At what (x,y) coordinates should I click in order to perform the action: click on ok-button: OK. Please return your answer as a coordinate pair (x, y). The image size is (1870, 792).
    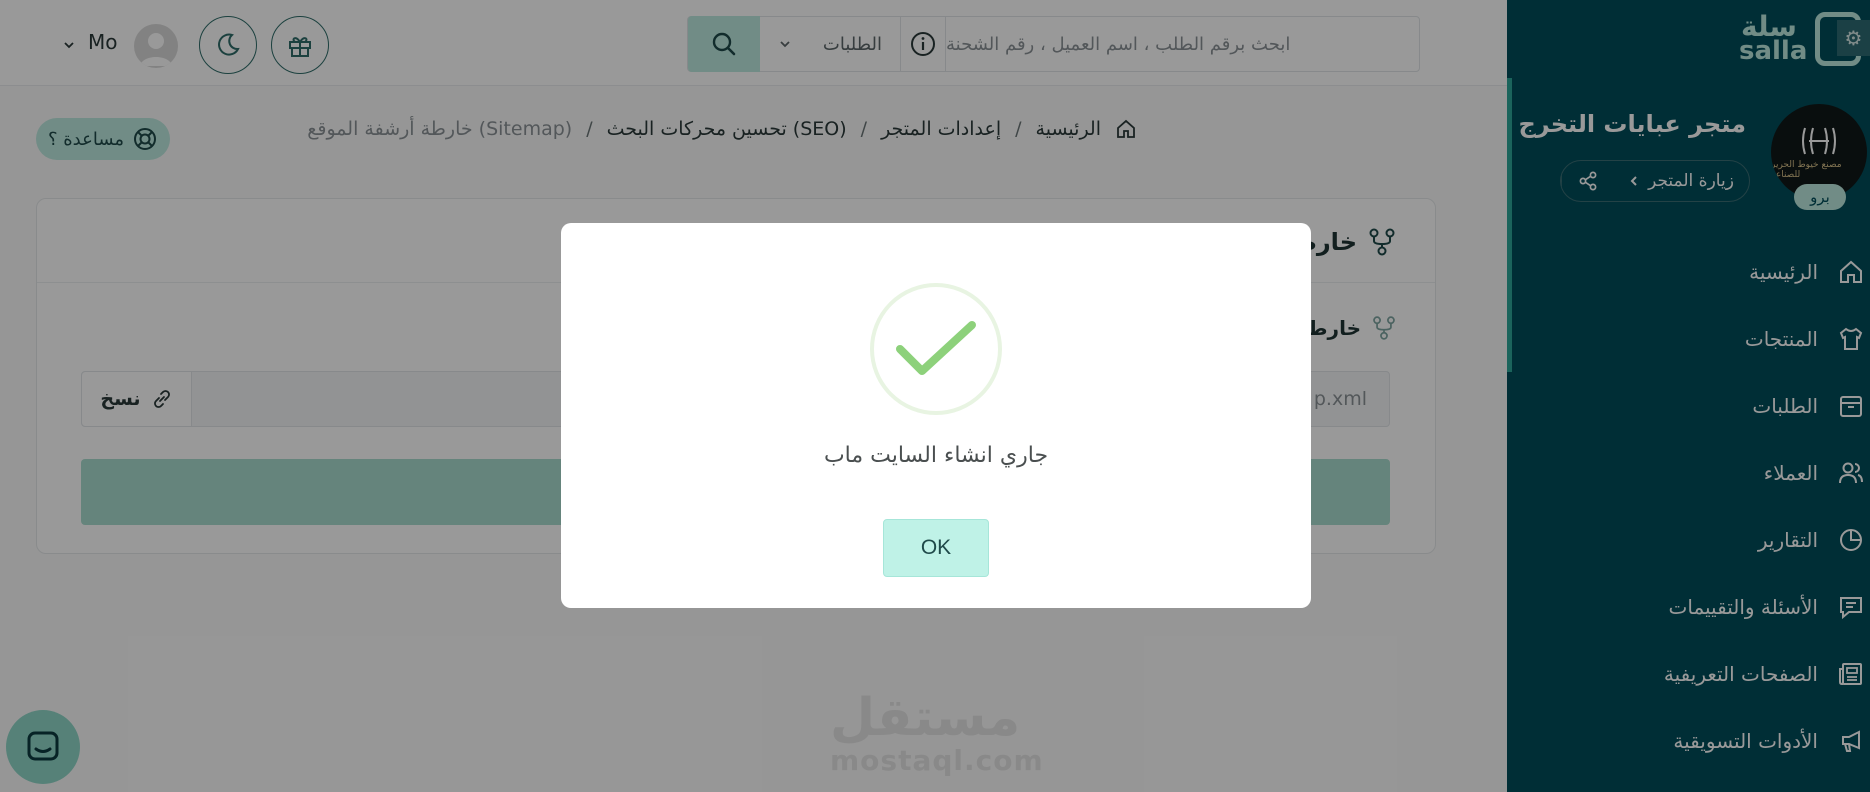
    Looking at the image, I should click on (936, 548).